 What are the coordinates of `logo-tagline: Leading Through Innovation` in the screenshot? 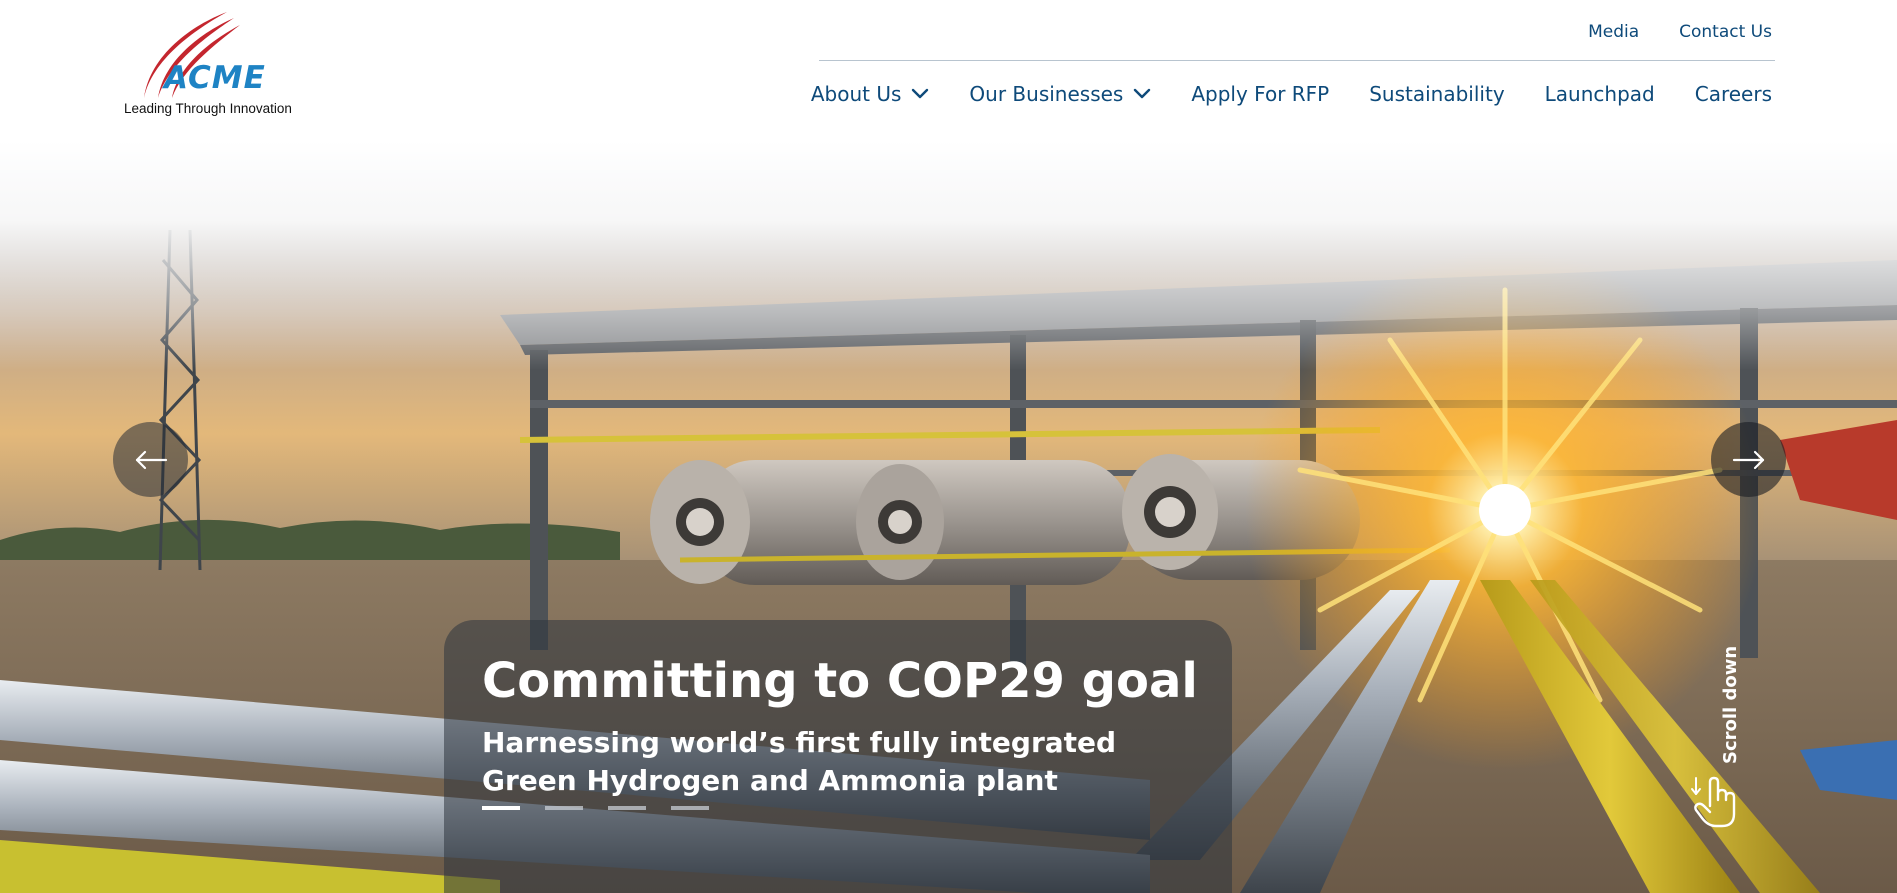 It's located at (208, 108).